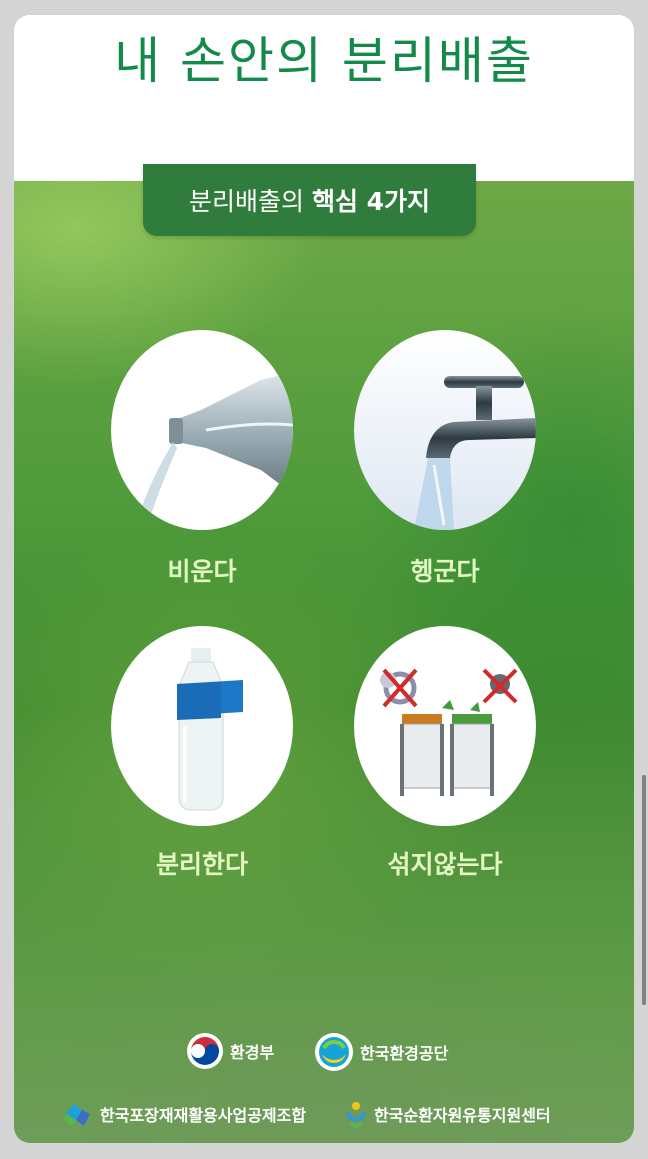  Describe the element at coordinates (252, 1052) in the screenshot. I see `moe-name: 환경부` at that location.